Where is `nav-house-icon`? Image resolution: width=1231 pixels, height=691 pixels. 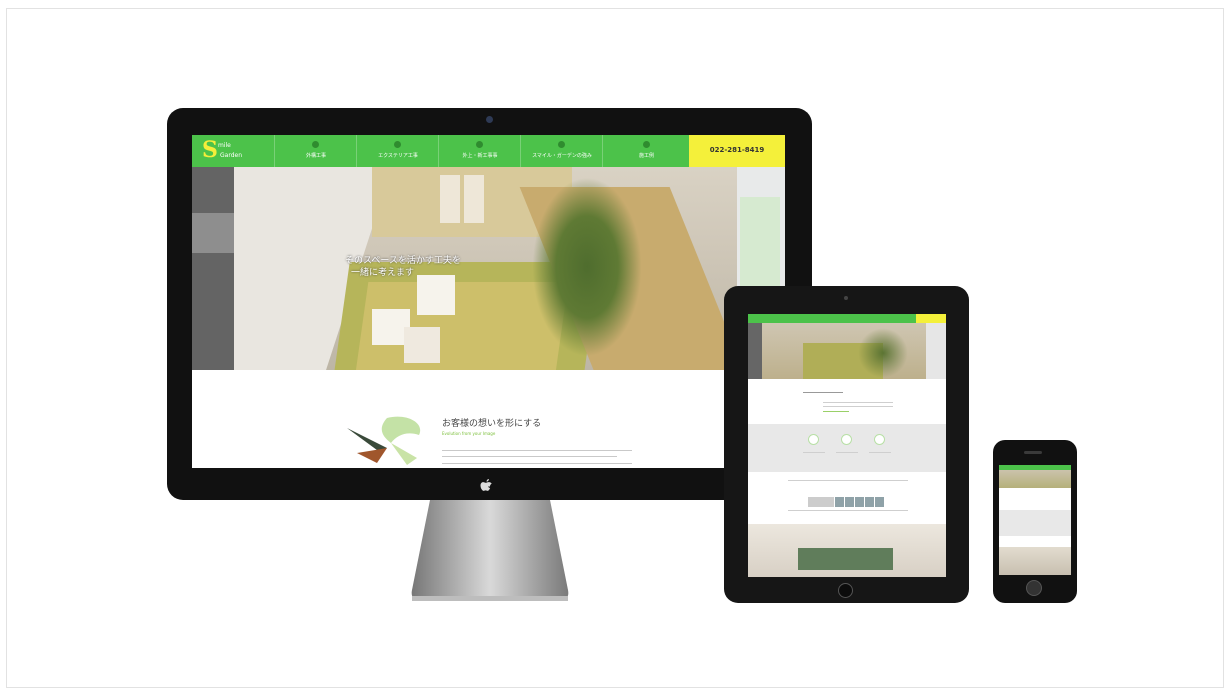 nav-house-icon is located at coordinates (315, 144).